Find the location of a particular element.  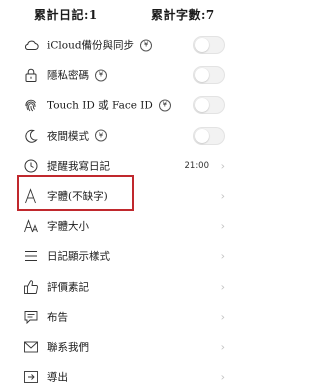

setting-night-mode: 夜間模式 ¥ is located at coordinates (126, 136).